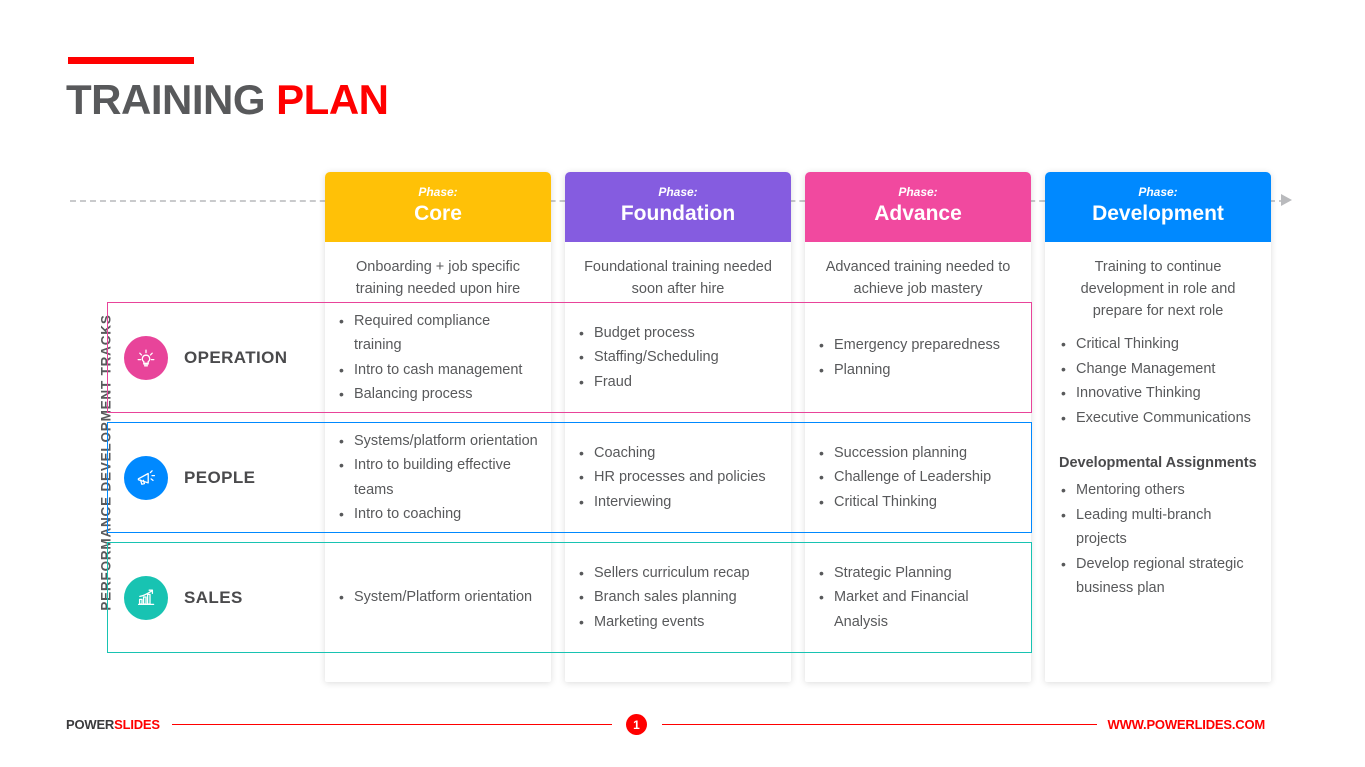 This screenshot has height=767, width=1365. What do you see at coordinates (679, 382) in the screenshot?
I see `list-item: Fraud` at bounding box center [679, 382].